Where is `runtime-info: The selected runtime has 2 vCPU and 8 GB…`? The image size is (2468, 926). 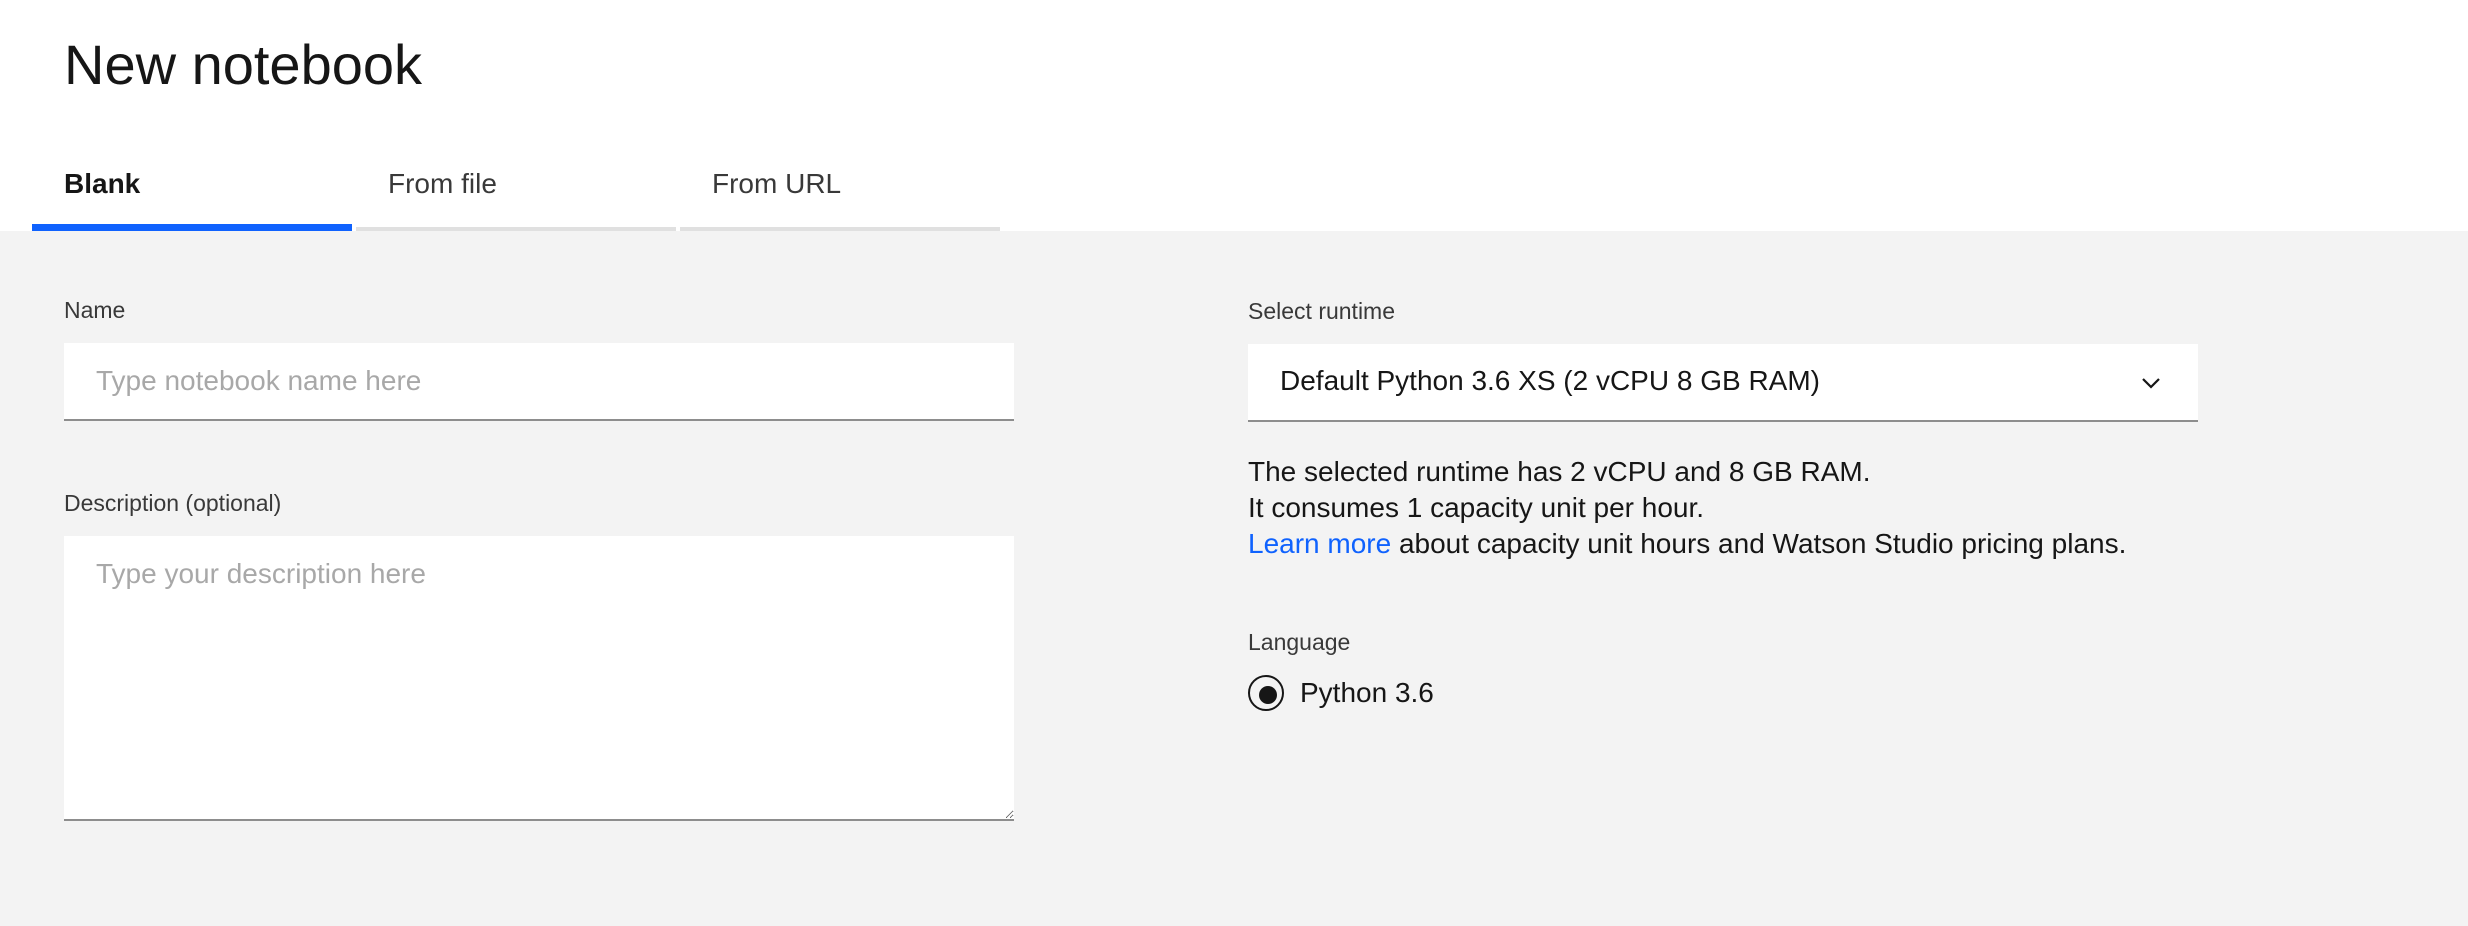 runtime-info: The selected runtime has 2 vCPU and 8 GB… is located at coordinates (1687, 508).